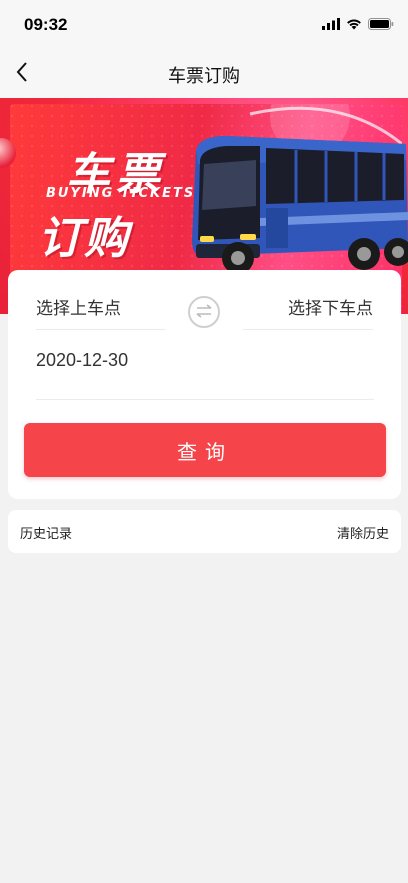 The height and width of the screenshot is (883, 408). What do you see at coordinates (331, 24) in the screenshot?
I see `signal-icon` at bounding box center [331, 24].